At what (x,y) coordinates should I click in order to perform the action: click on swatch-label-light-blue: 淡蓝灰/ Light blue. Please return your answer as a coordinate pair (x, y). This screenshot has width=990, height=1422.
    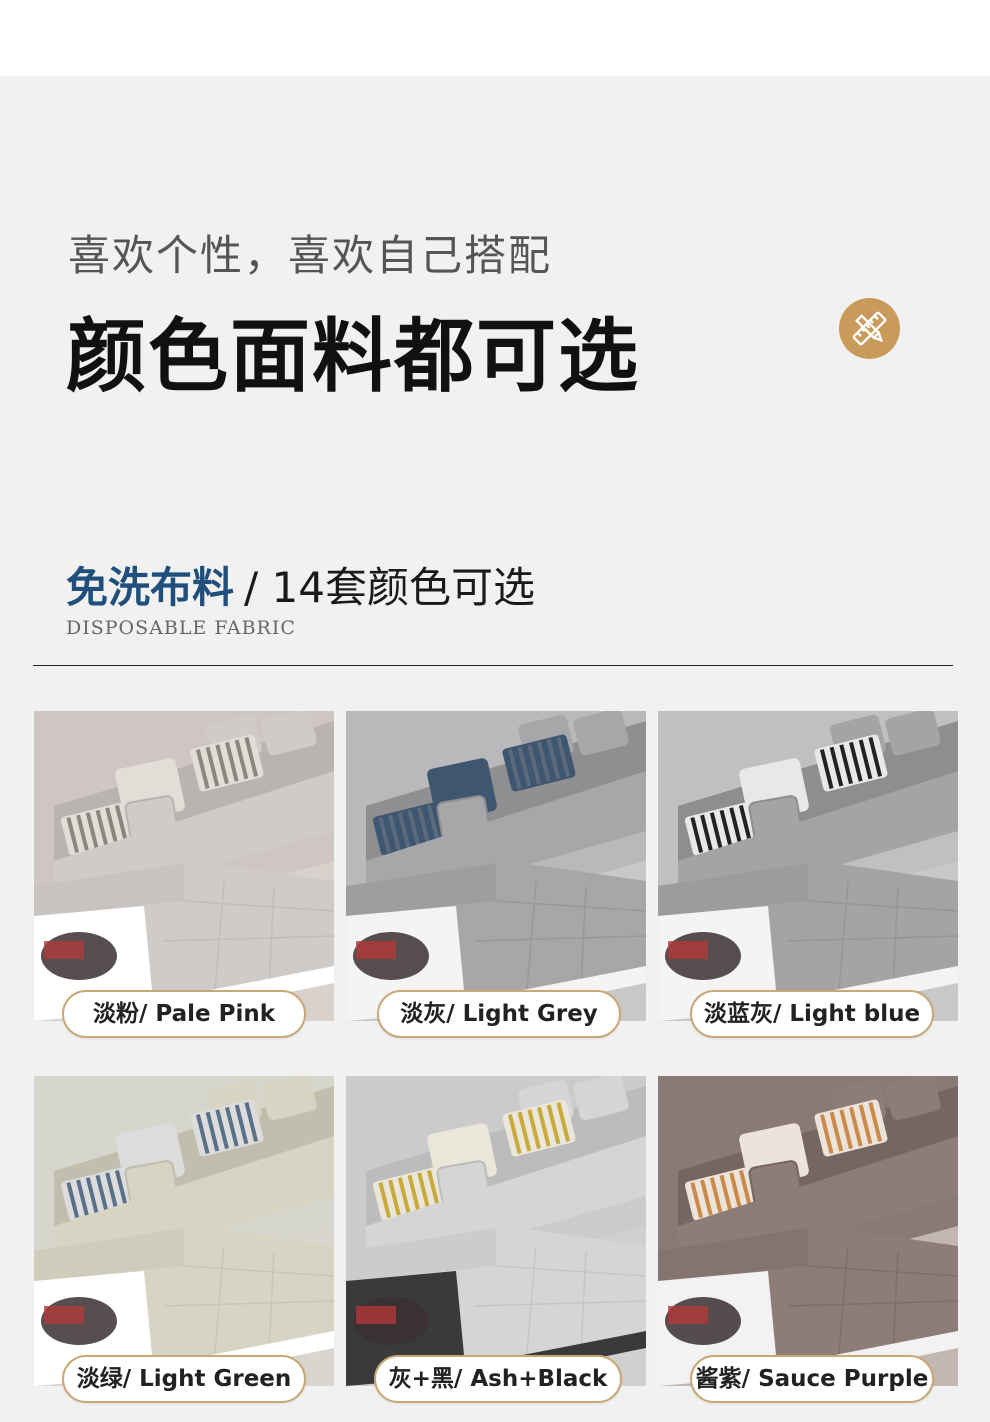
    Looking at the image, I should click on (812, 1014).